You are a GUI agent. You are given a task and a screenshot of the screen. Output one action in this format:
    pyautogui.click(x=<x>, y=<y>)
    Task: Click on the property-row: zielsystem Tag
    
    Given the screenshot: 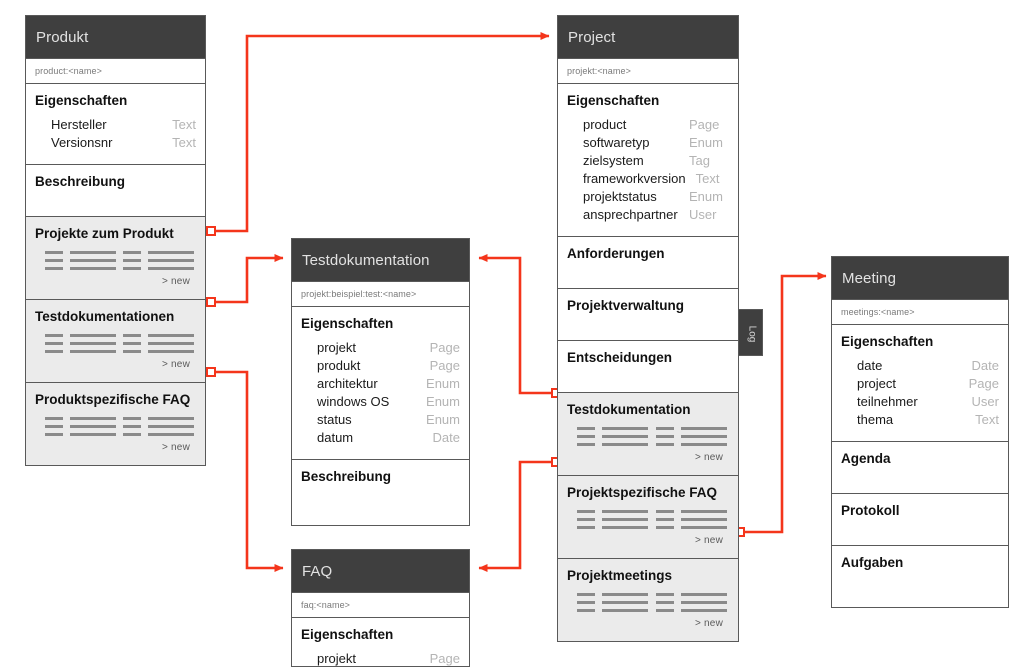 What is the action you would take?
    pyautogui.click(x=648, y=161)
    